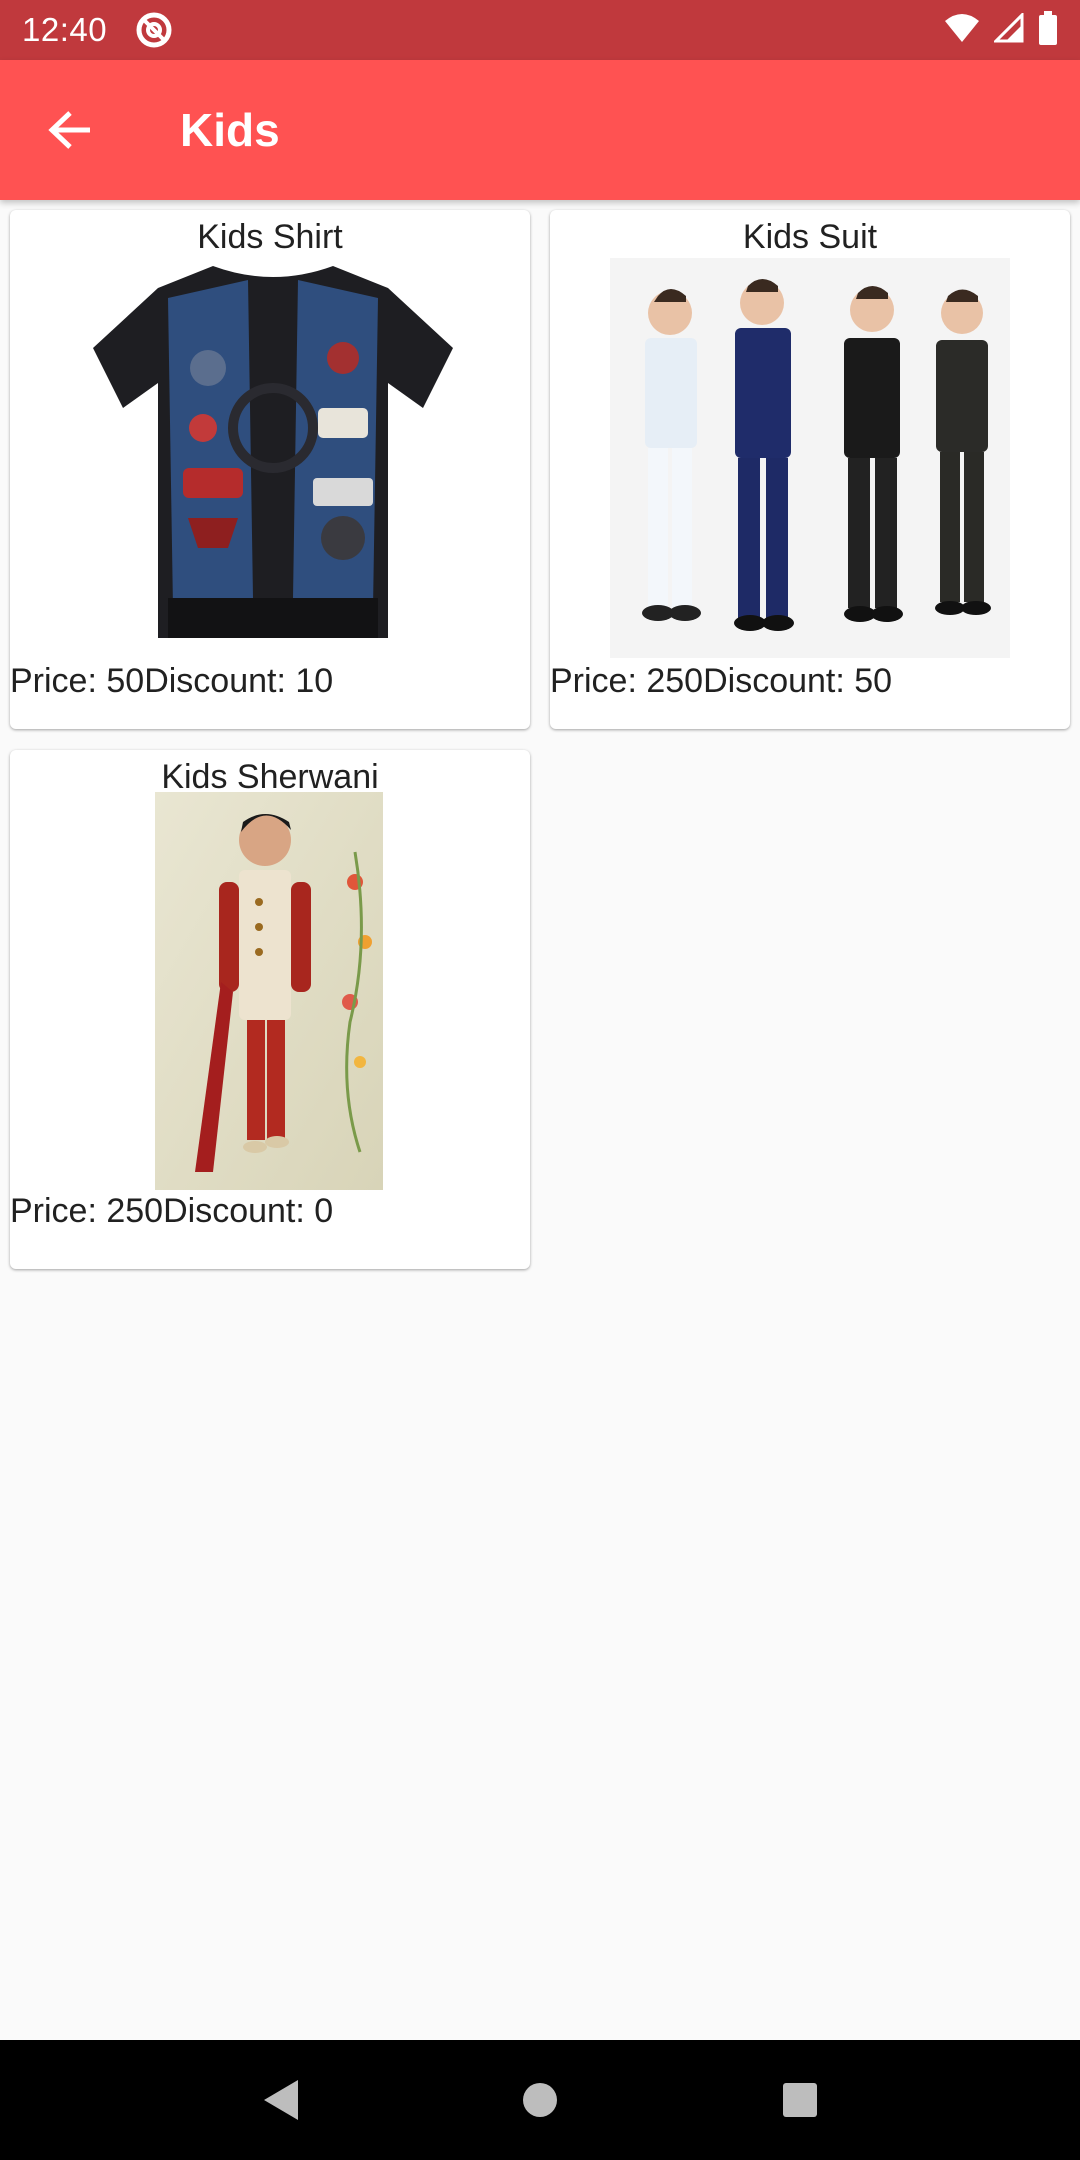  I want to click on notification-app-icon, so click(154, 30).